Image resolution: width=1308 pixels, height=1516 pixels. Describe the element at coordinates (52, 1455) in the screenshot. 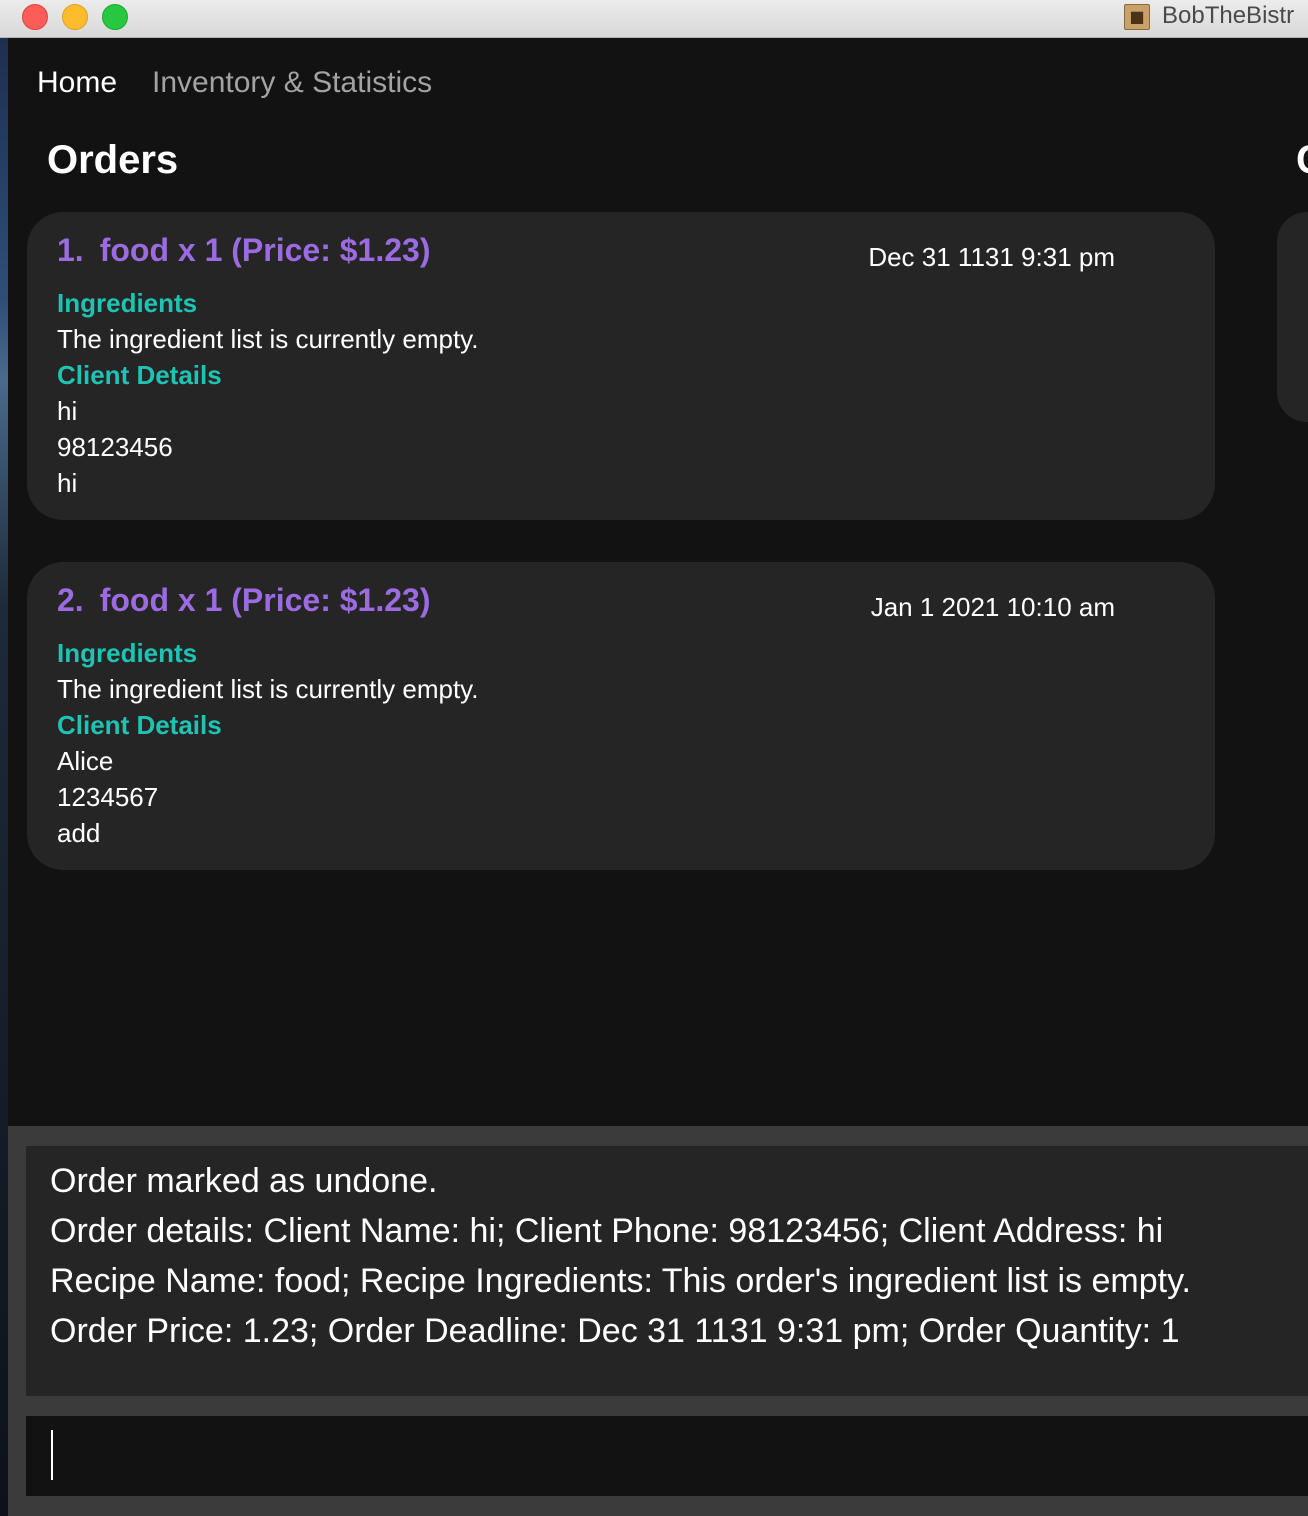

I see `text-cursor` at that location.